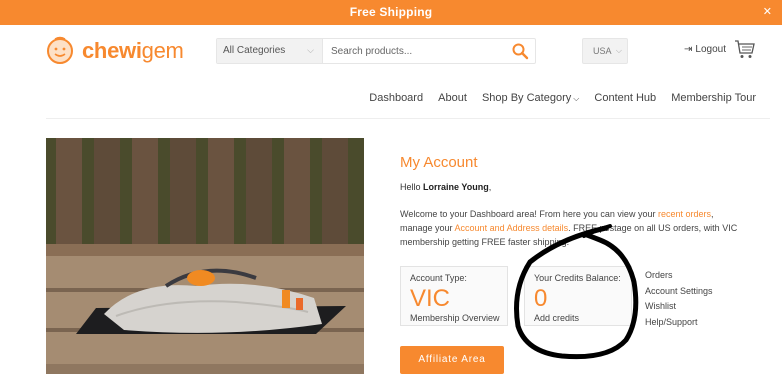  I want to click on account-type-card: Account Type: VIC Membership Overview, so click(454, 296).